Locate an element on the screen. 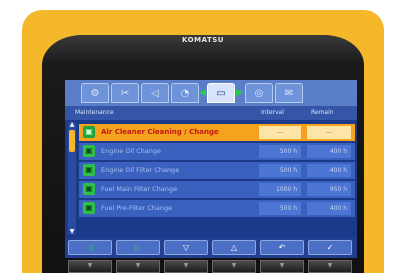 This screenshot has height=273, width=406. tab-bar: ⚙ ✂ ◁ ◔ ◀ ▭ ▶ ◎ ✉ is located at coordinates (211, 93).